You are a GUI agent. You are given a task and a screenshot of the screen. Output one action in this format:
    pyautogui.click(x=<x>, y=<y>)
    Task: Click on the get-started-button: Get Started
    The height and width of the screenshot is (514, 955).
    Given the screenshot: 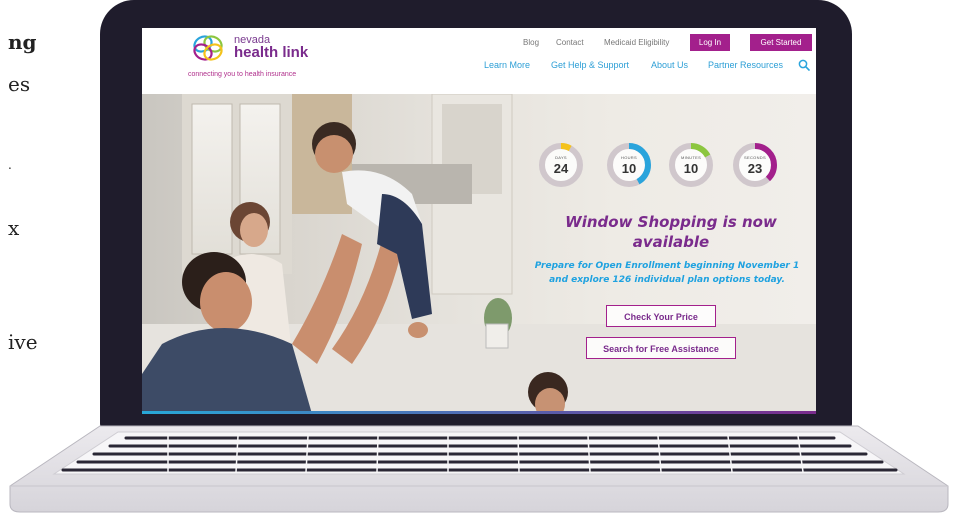 What is the action you would take?
    pyautogui.click(x=781, y=42)
    